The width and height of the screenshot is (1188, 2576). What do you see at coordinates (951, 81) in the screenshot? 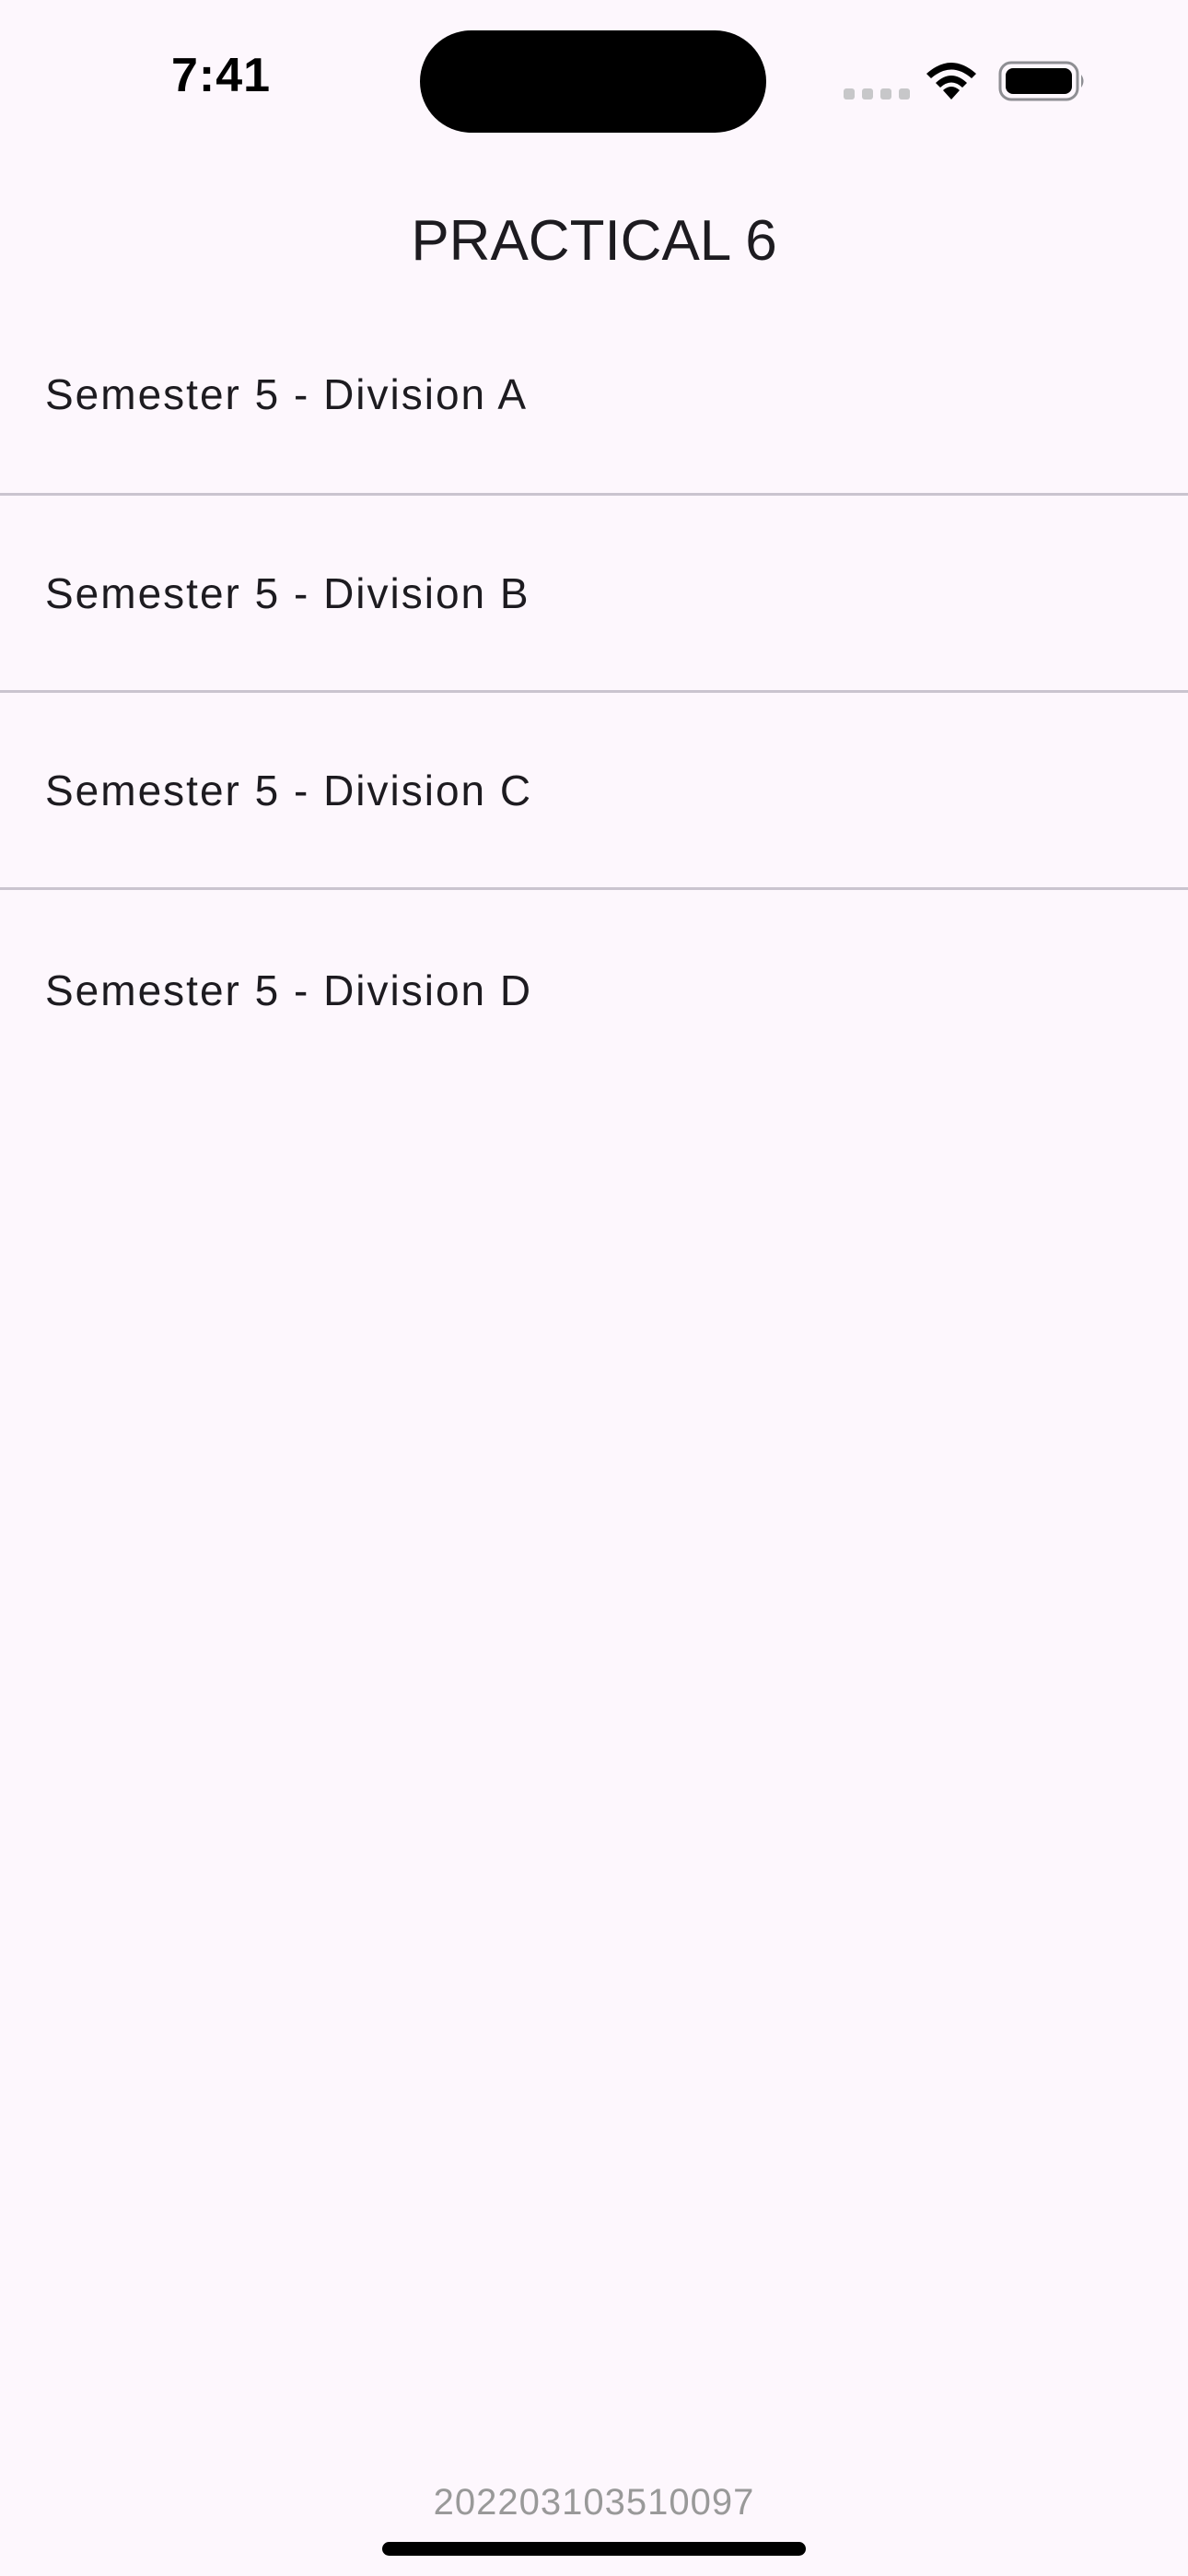
I see `wifi-icon` at bounding box center [951, 81].